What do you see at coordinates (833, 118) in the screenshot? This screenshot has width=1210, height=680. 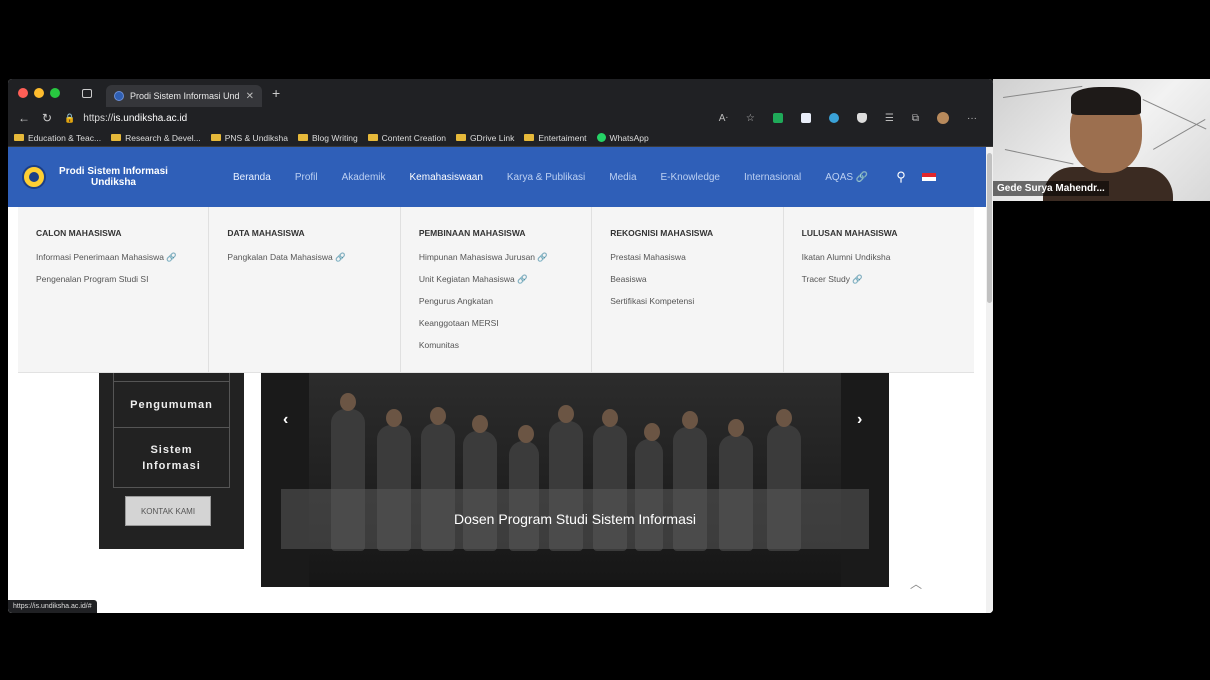 I see `extension-circle-icon` at bounding box center [833, 118].